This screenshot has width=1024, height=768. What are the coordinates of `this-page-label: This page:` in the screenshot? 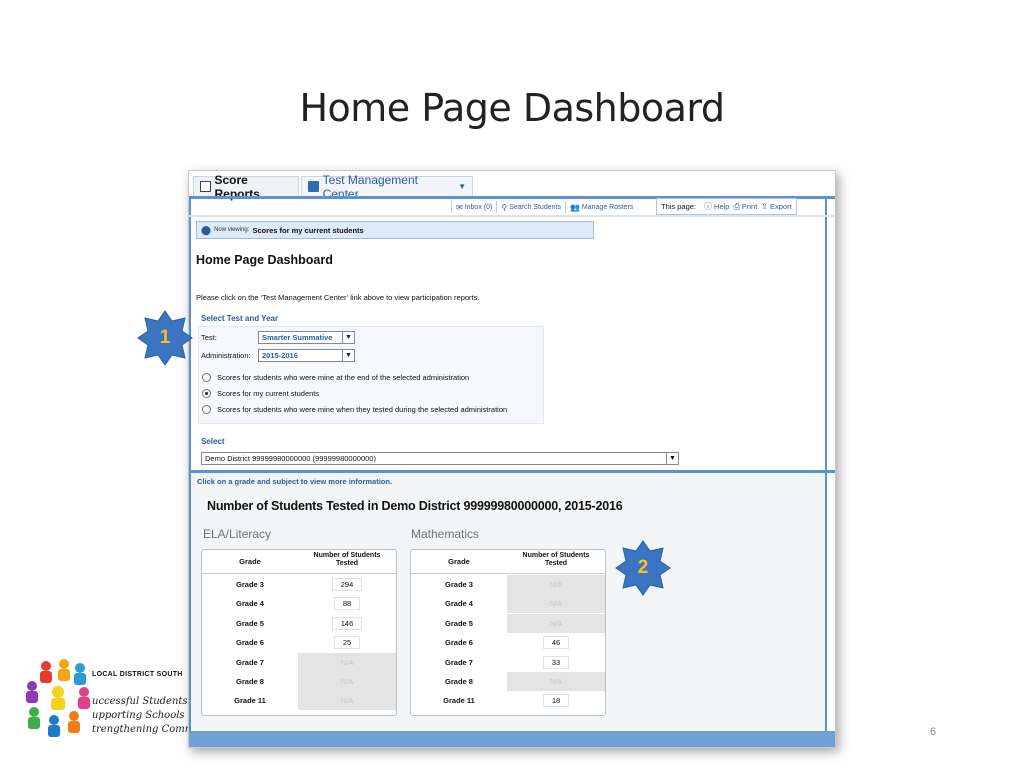 It's located at (679, 206).